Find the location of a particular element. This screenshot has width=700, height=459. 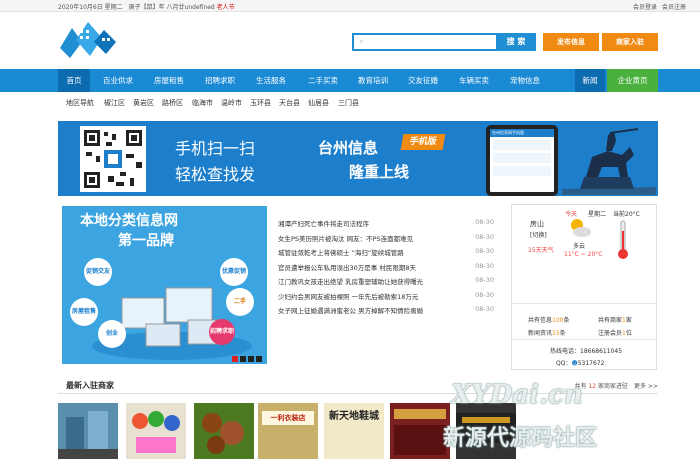

region-item: 温岭市 is located at coordinates (231, 103).